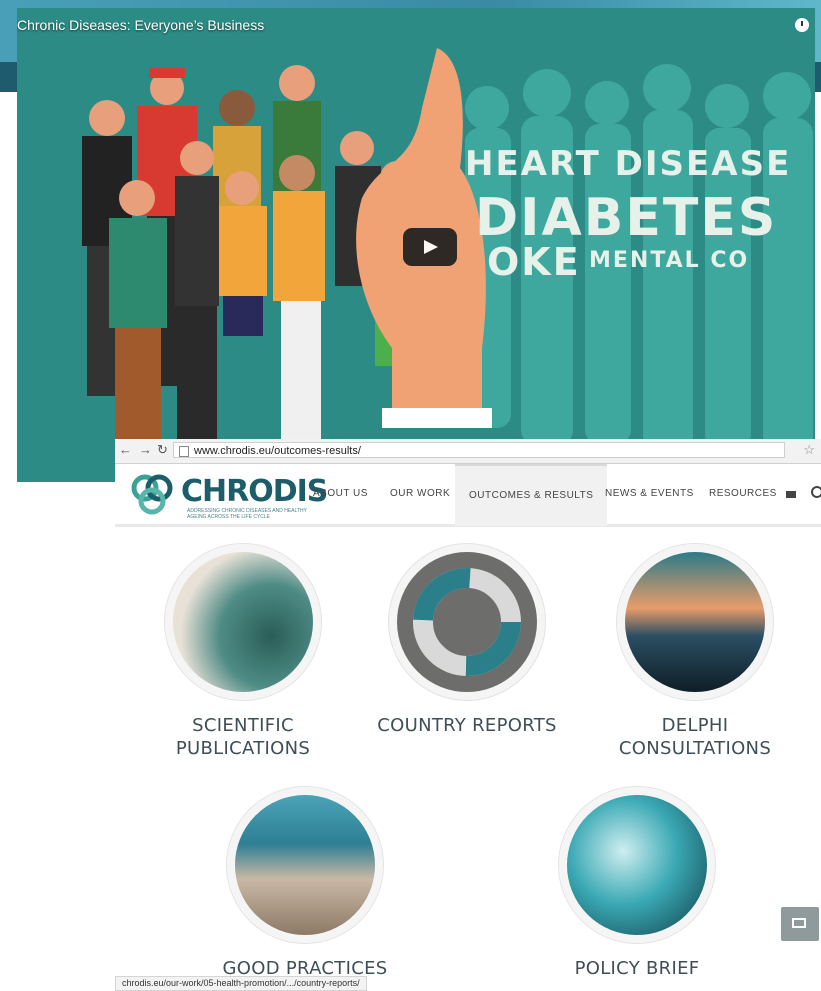  Describe the element at coordinates (243, 737) in the screenshot. I see `tile-label: SCIENTIFIC PUBLICATIONS` at that location.